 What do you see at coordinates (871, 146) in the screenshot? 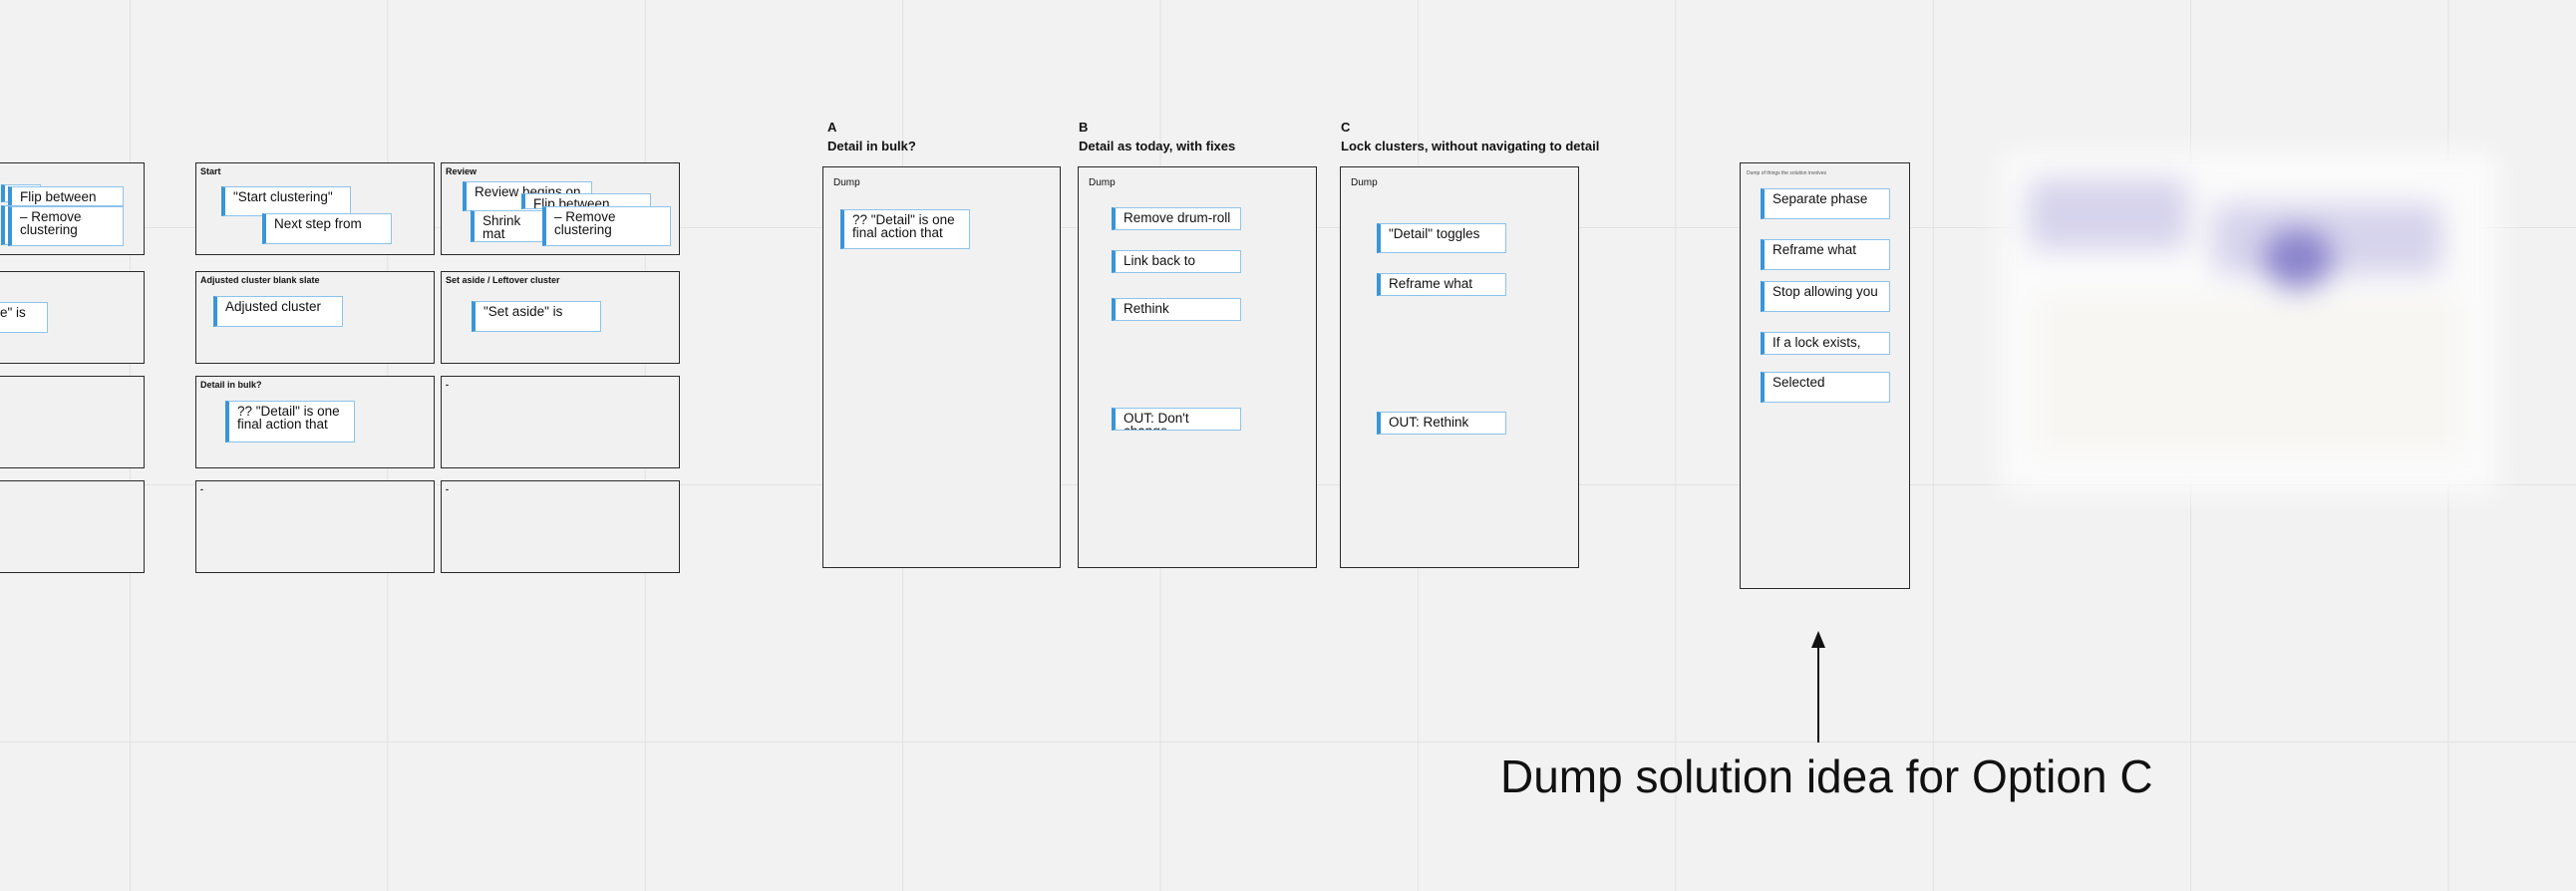
I see `column-a-title: Detail in bulk?` at bounding box center [871, 146].